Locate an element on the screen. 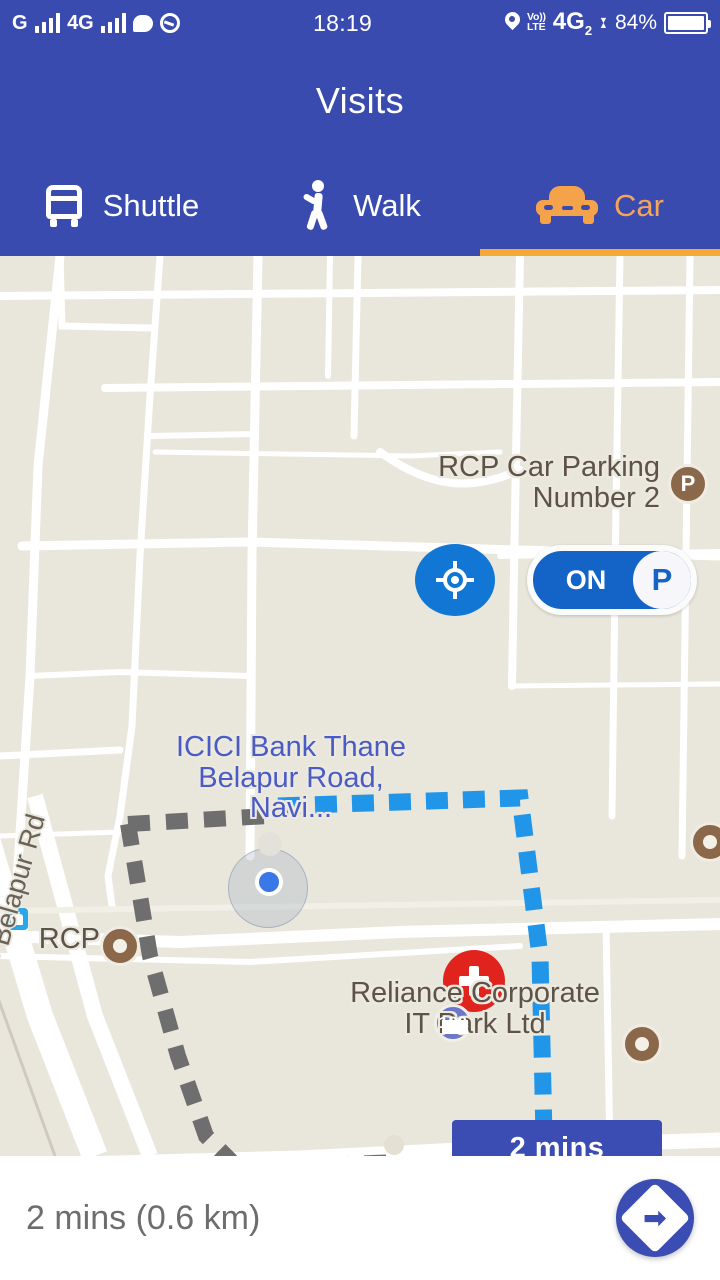 The image size is (720, 1280). start-navigation-button: ➡ is located at coordinates (655, 1218).